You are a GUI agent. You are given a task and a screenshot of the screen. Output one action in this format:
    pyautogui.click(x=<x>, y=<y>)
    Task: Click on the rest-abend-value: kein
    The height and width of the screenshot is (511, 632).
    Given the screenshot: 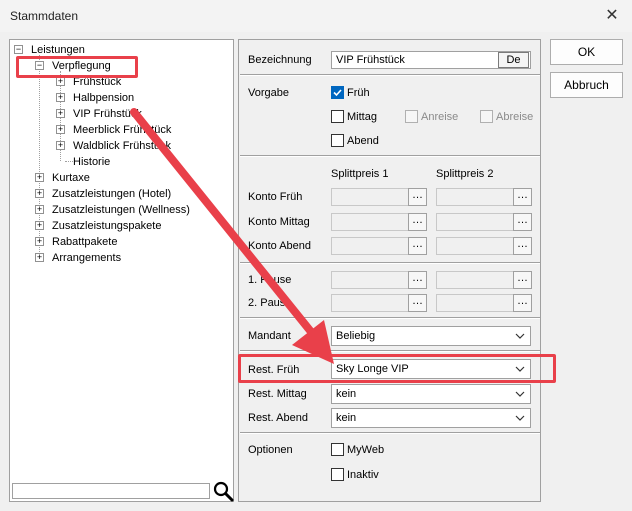 What is the action you would take?
    pyautogui.click(x=346, y=418)
    